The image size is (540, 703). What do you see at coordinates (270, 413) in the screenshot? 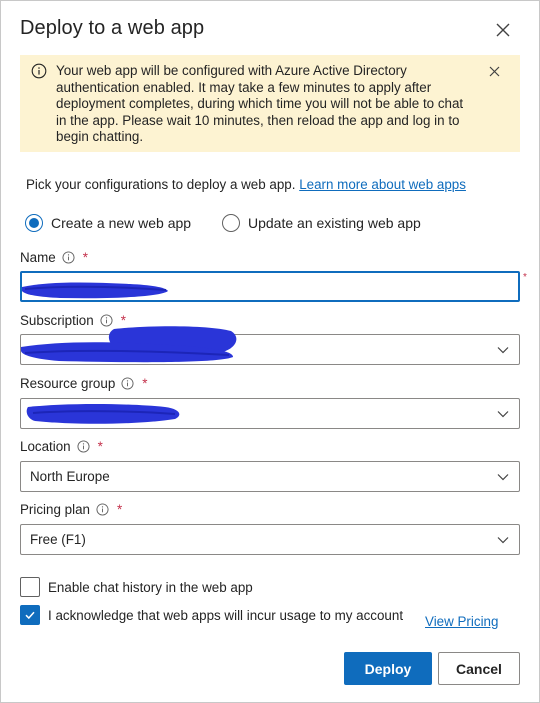
I see `resource-group-select` at bounding box center [270, 413].